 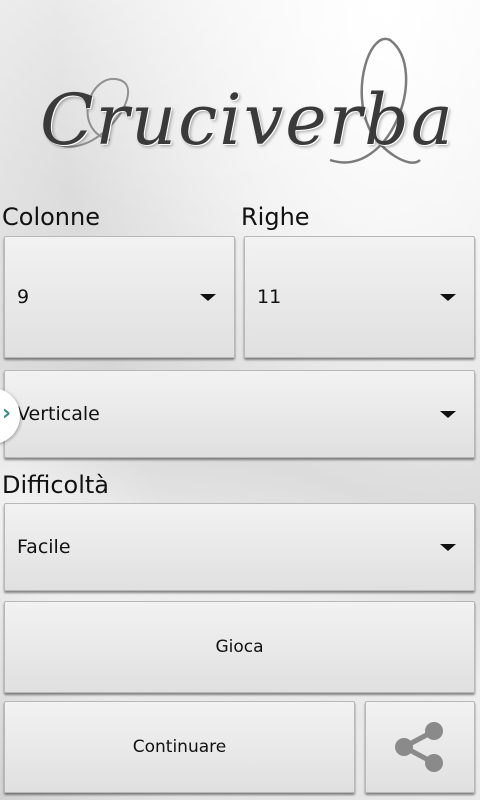 What do you see at coordinates (275, 217) in the screenshot?
I see `rows-label: Righe` at bounding box center [275, 217].